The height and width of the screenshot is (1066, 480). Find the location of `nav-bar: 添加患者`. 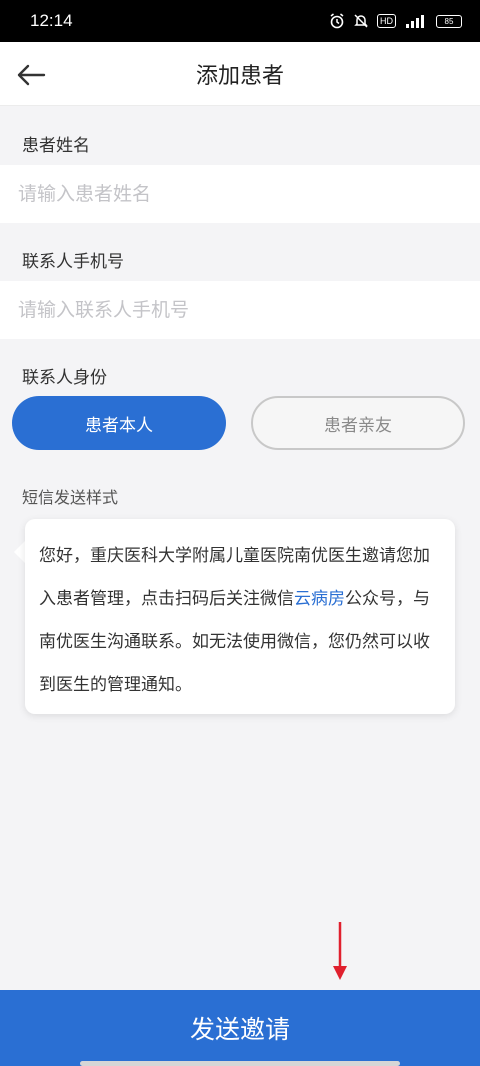

nav-bar: 添加患者 is located at coordinates (240, 74).